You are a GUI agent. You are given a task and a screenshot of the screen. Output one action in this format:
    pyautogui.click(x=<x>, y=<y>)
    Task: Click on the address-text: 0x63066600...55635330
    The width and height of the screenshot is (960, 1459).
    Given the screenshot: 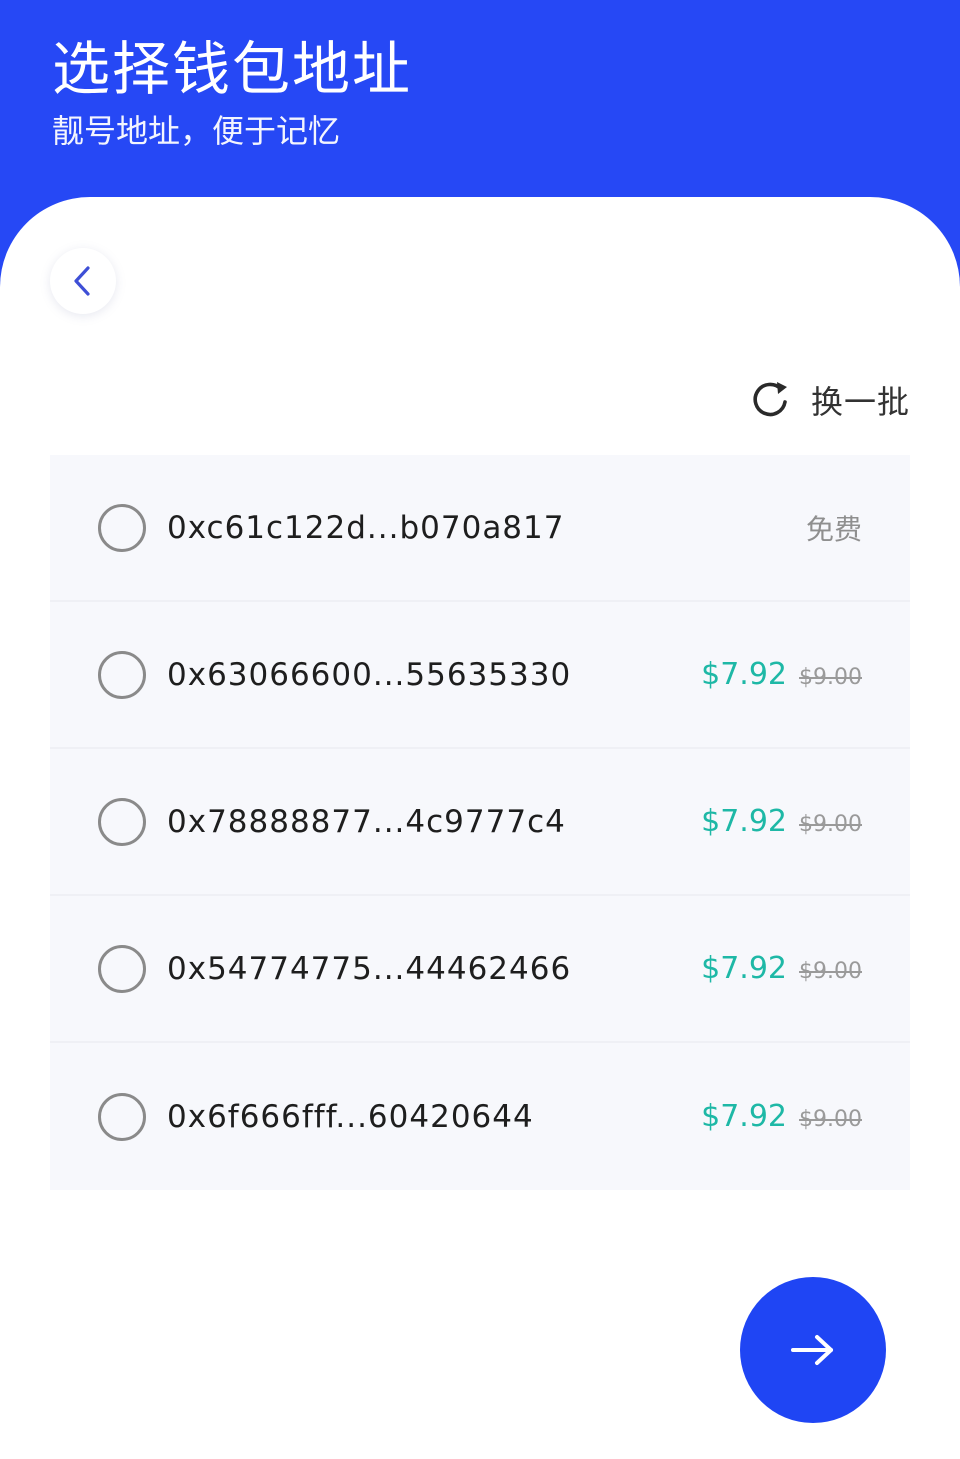 What is the action you would take?
    pyautogui.click(x=369, y=674)
    